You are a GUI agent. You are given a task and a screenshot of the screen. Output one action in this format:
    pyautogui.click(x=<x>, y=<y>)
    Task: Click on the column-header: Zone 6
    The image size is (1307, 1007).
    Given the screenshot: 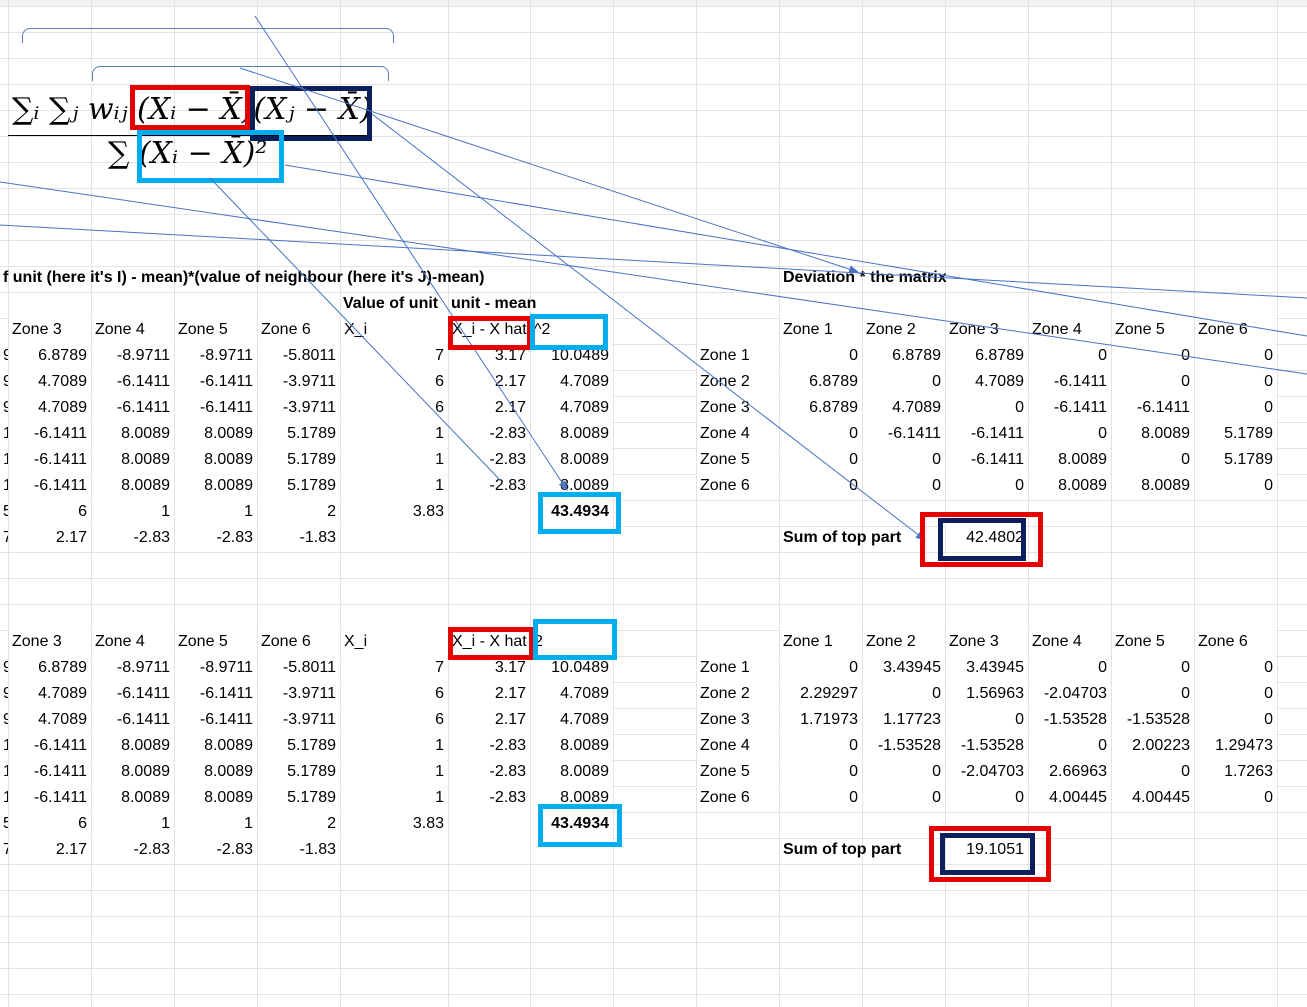 What is the action you would take?
    pyautogui.click(x=298, y=330)
    